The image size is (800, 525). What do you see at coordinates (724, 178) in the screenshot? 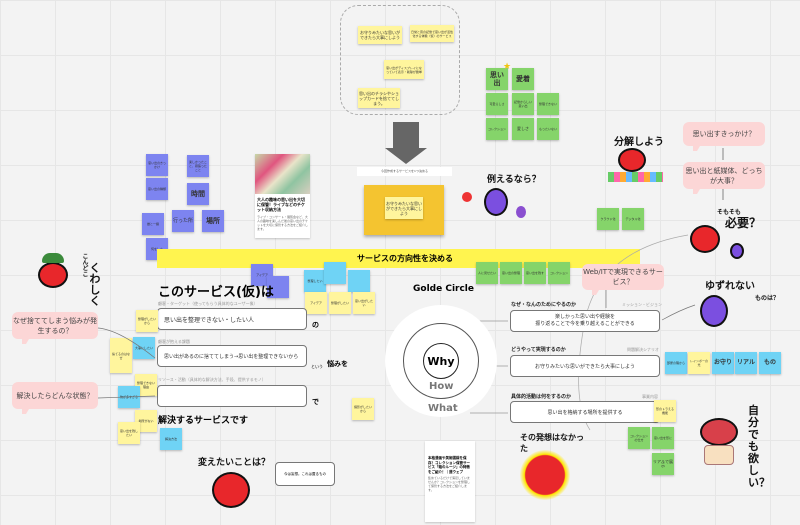
I see `bubble-paper: 思い出と紙媒体、どっちが大事？` at bounding box center [724, 178].